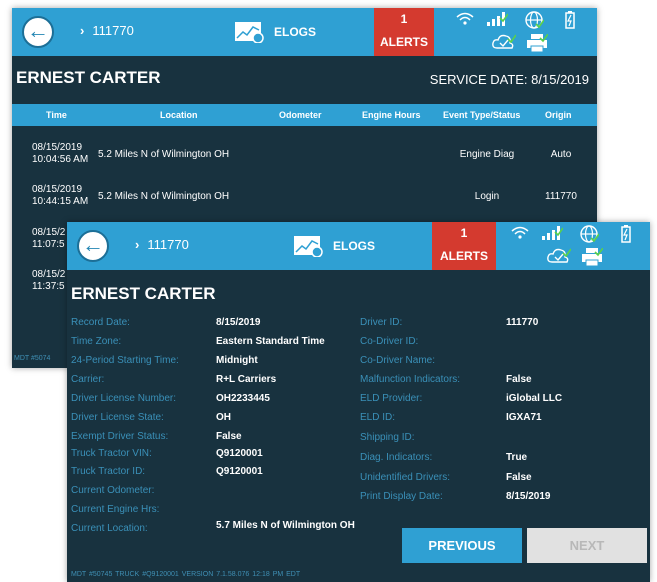  I want to click on field-label: Carrier:, so click(88, 379).